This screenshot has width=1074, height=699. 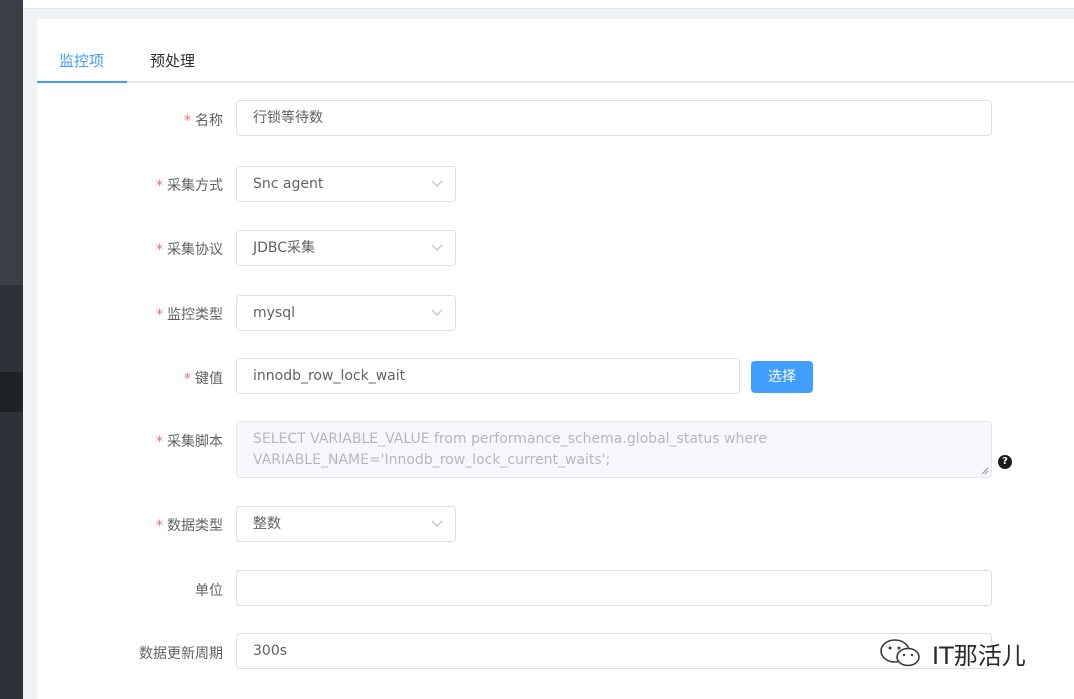 I want to click on update-interval-label: 数据更新周期, so click(x=181, y=654).